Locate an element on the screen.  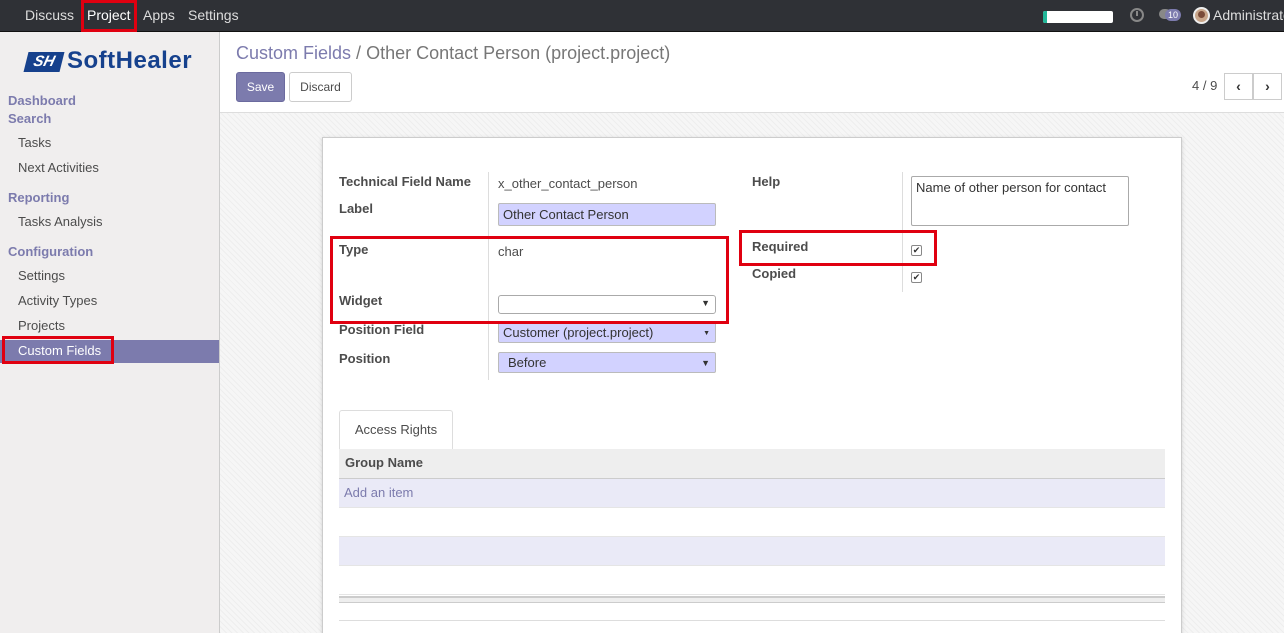
menu-apps: Apps is located at coordinates (159, 15).